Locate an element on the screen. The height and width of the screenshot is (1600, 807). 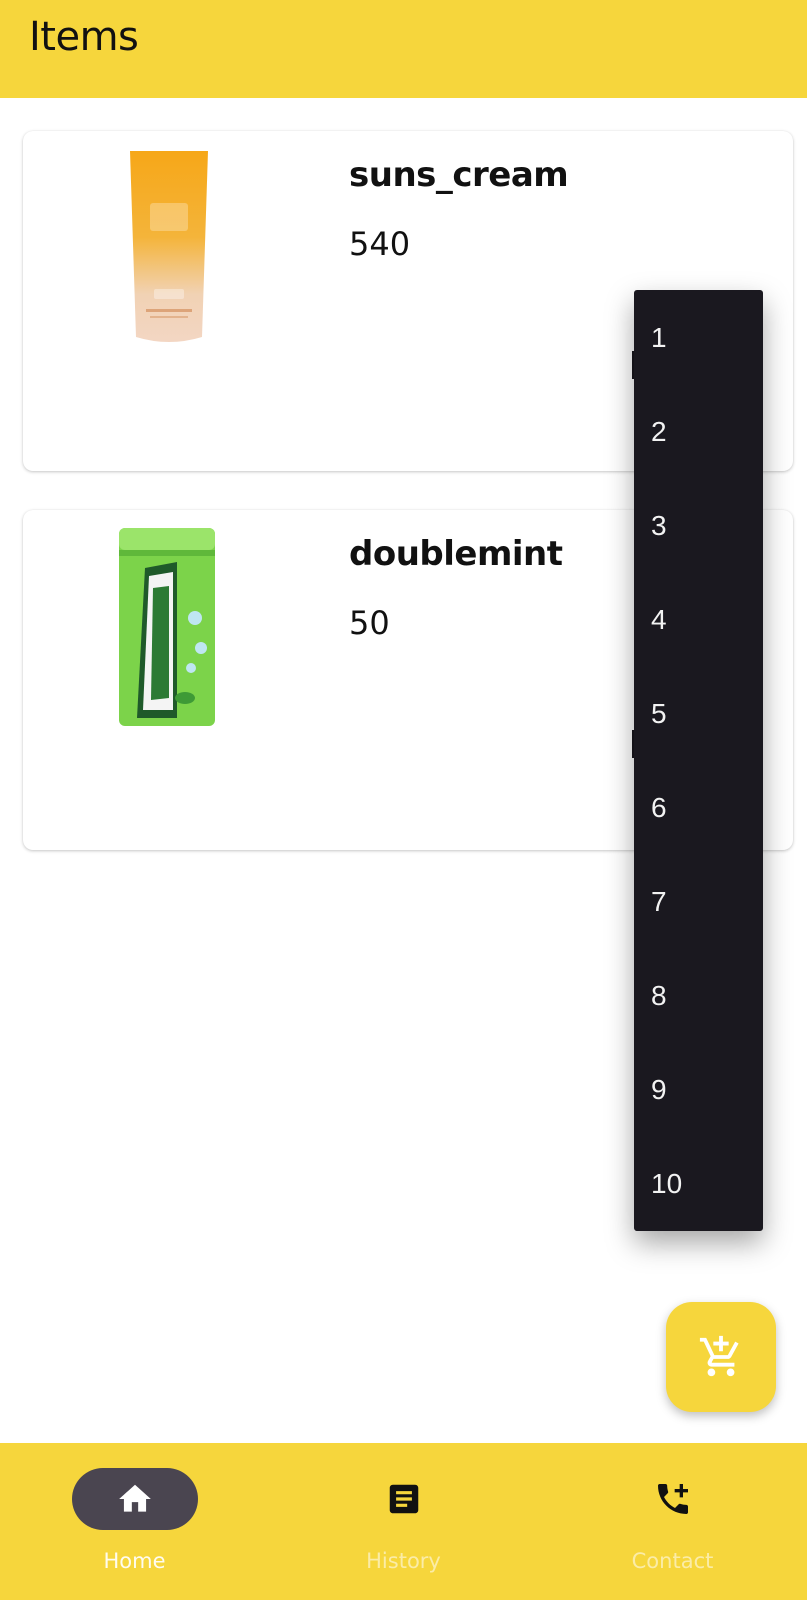
app-bar: Items is located at coordinates (403, 49).